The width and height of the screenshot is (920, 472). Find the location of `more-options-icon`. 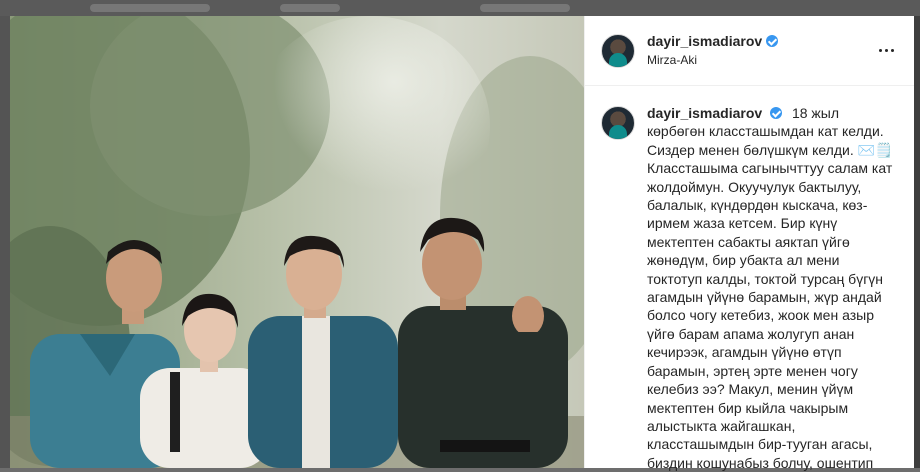

more-options-icon is located at coordinates (886, 51).